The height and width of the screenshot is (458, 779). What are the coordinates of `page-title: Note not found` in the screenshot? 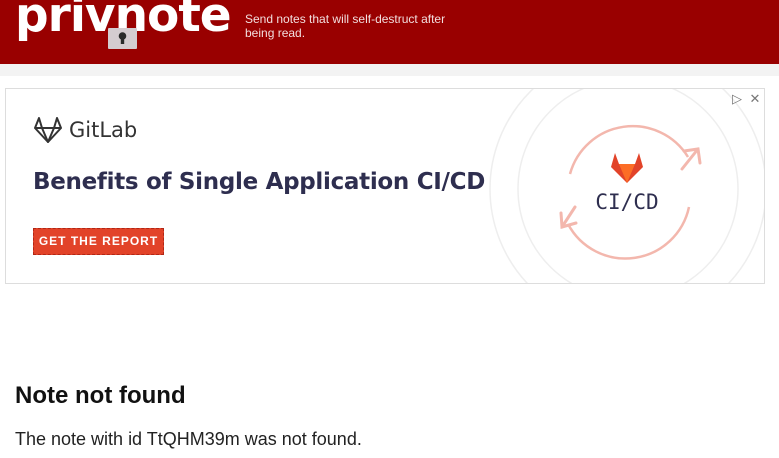 It's located at (100, 395).